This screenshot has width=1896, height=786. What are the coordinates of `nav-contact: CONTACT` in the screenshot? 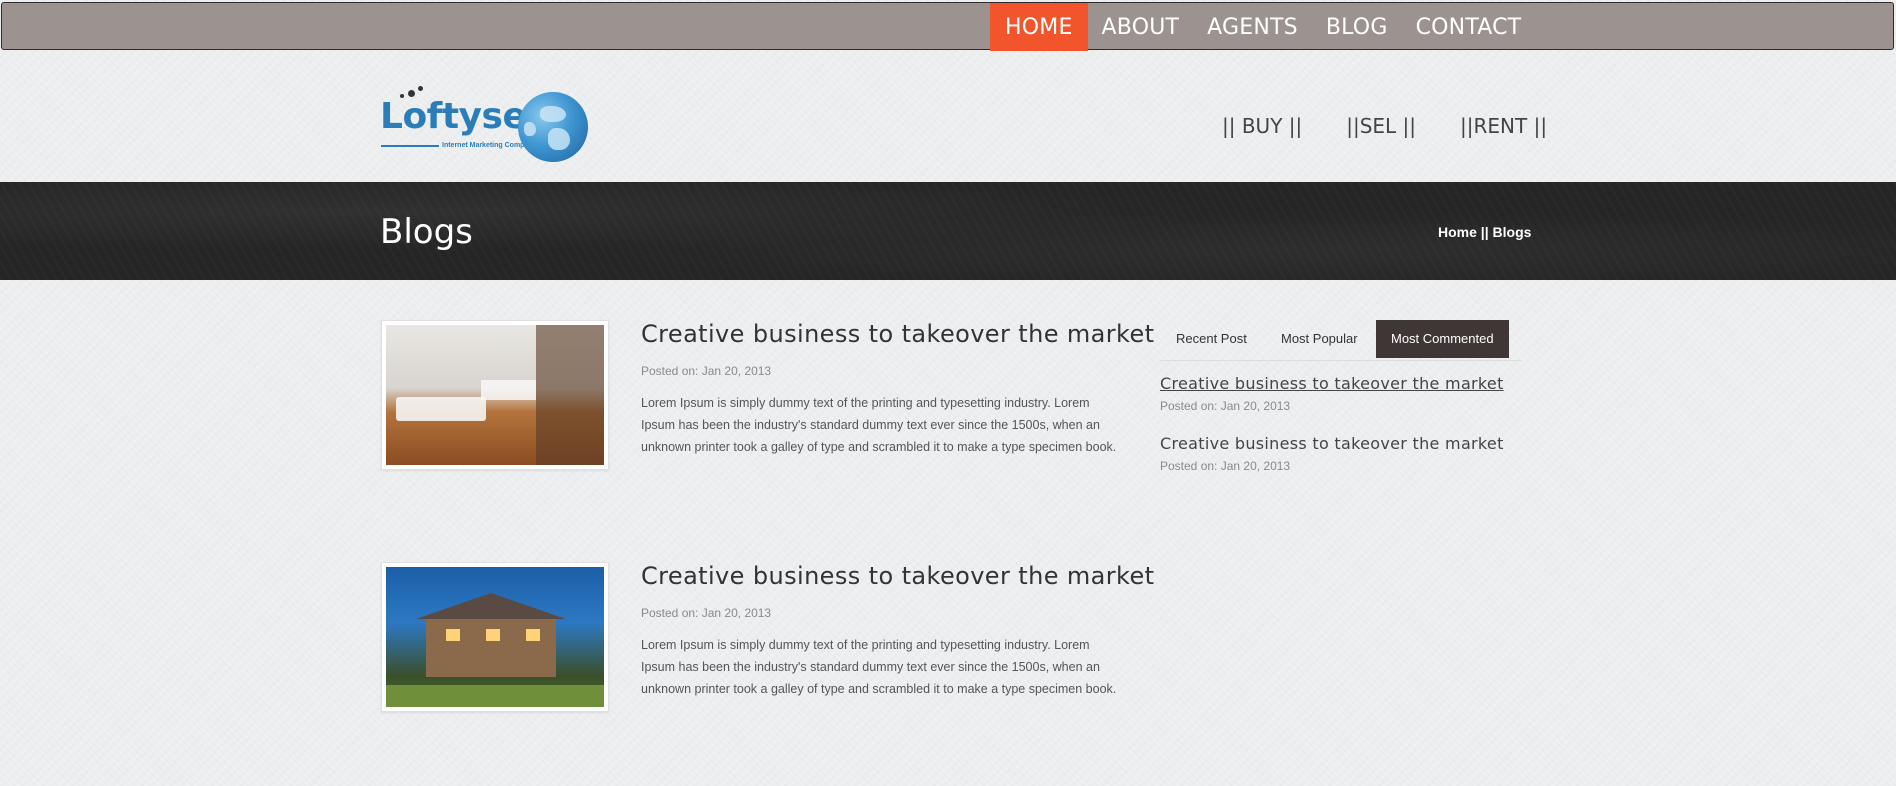 It's located at (1469, 27).